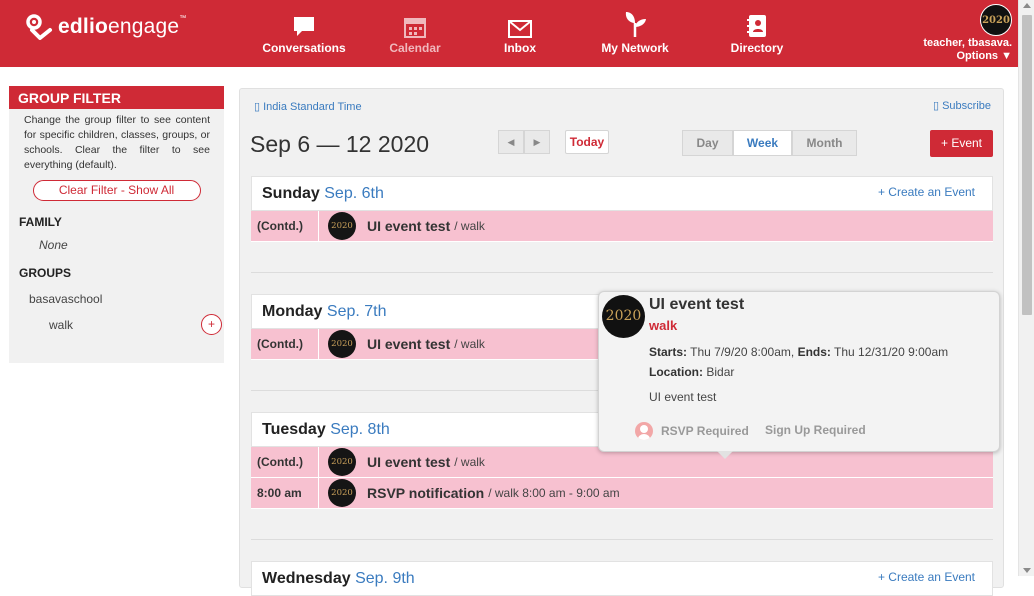 The image size is (1034, 596). What do you see at coordinates (39, 27) in the screenshot?
I see `edlio-logo-icon` at bounding box center [39, 27].